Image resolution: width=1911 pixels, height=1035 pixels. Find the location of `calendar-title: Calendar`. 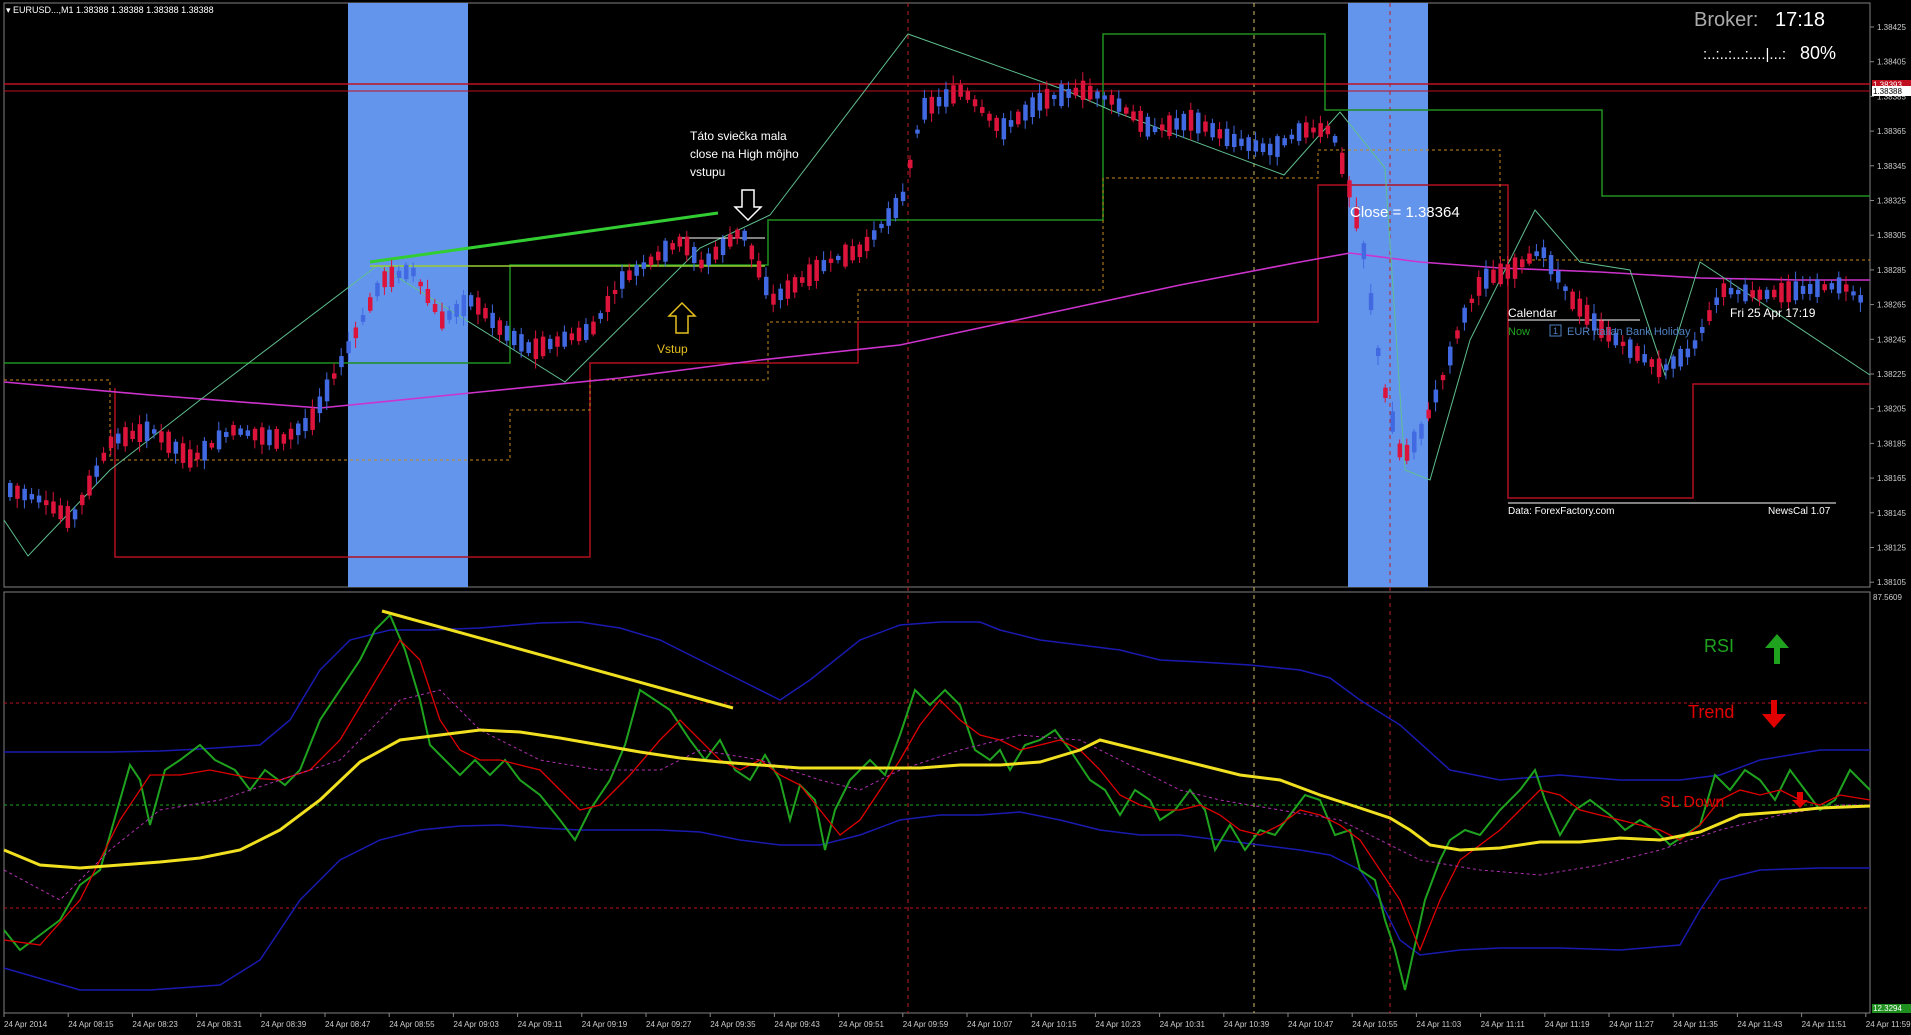

calendar-title: Calendar is located at coordinates (1532, 313).